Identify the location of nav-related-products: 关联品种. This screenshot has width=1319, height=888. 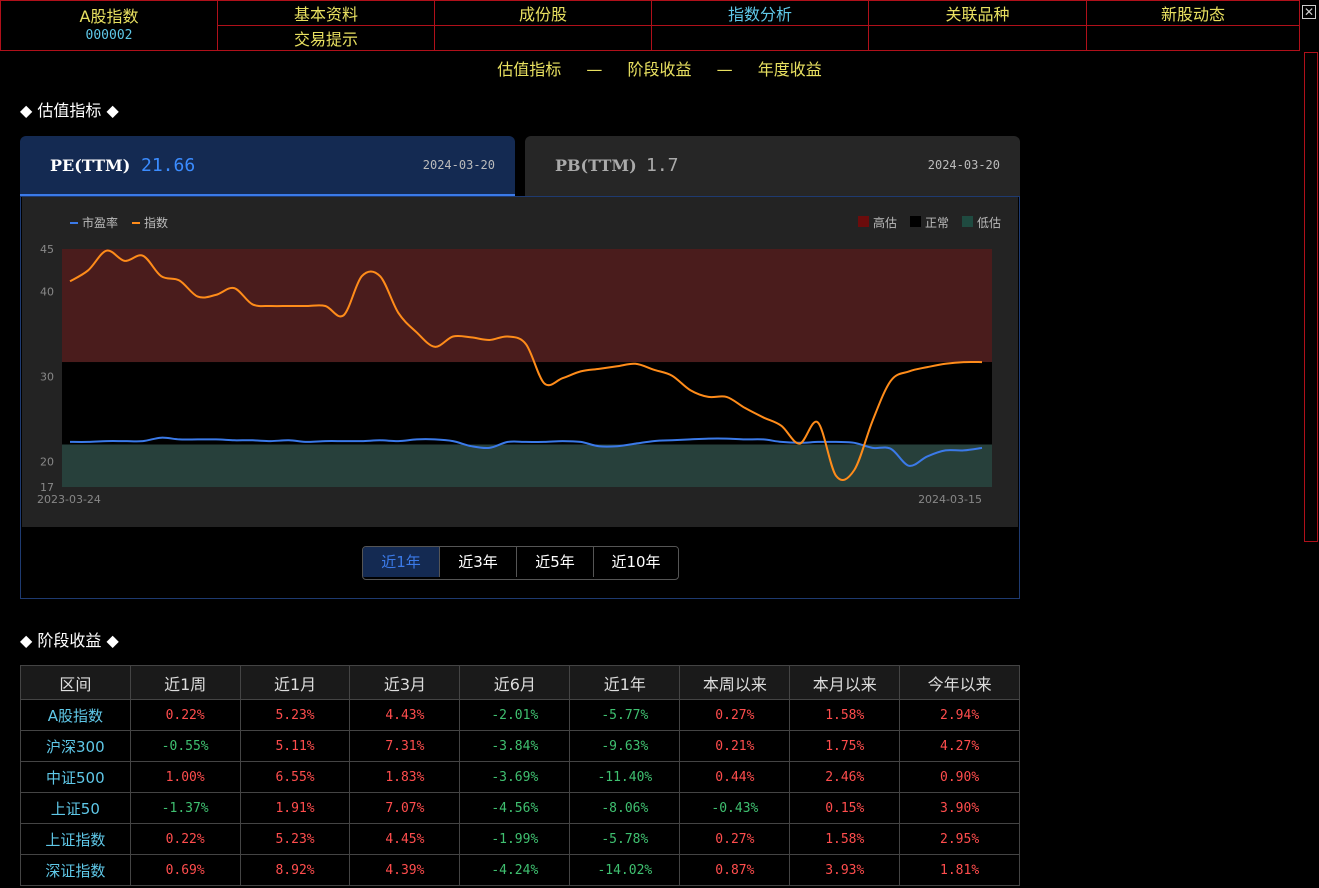
(977, 13).